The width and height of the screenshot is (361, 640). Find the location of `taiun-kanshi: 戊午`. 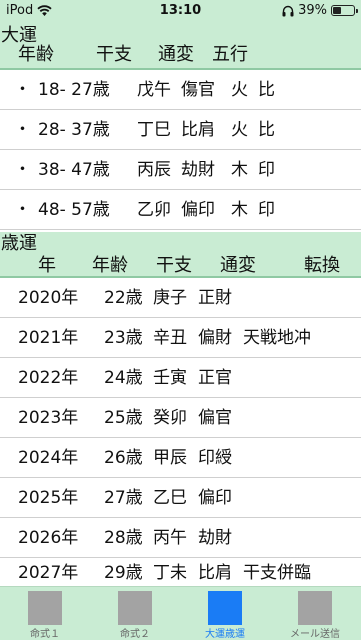

taiun-kanshi: 戊午 is located at coordinates (154, 90).